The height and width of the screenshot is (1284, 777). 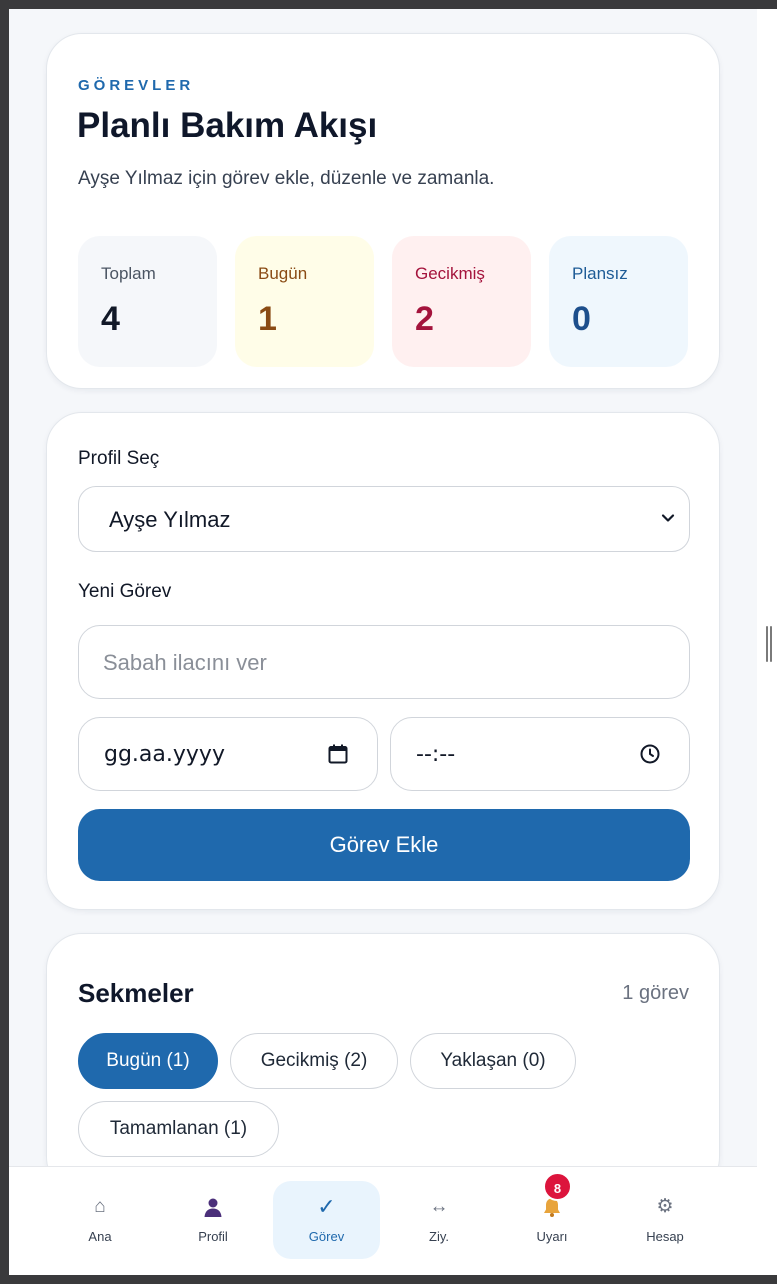 I want to click on nav-label: Profil, so click(x=213, y=1236).